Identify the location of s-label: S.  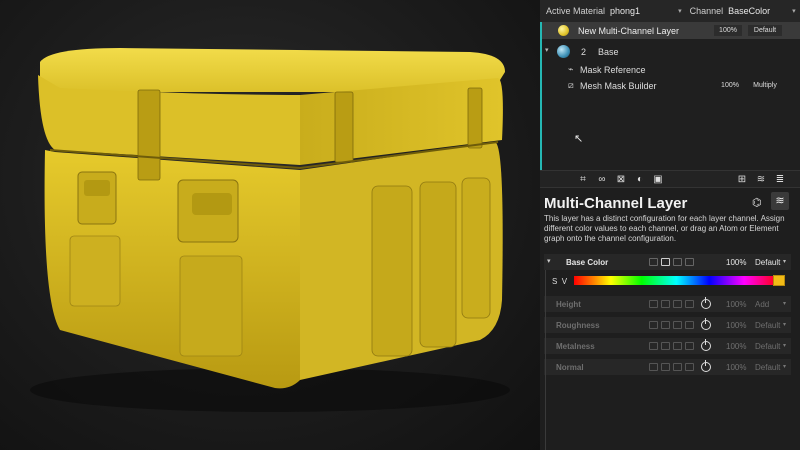
(555, 281).